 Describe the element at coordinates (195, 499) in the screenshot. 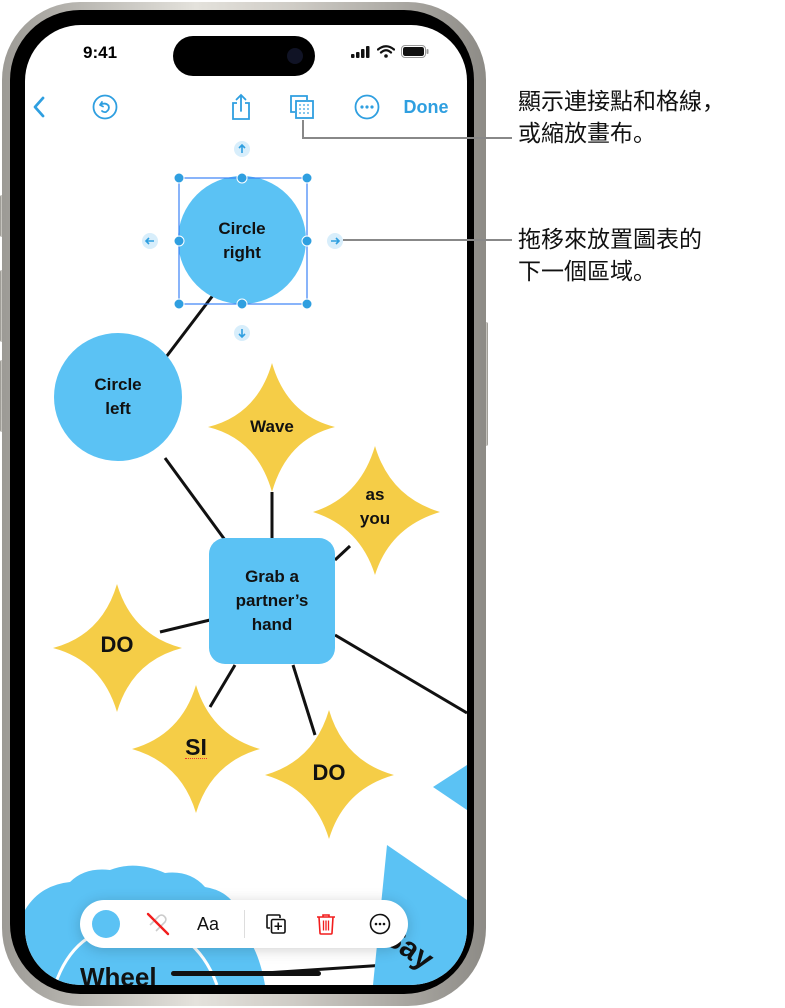

I see `connector-circle-left-grab` at that location.